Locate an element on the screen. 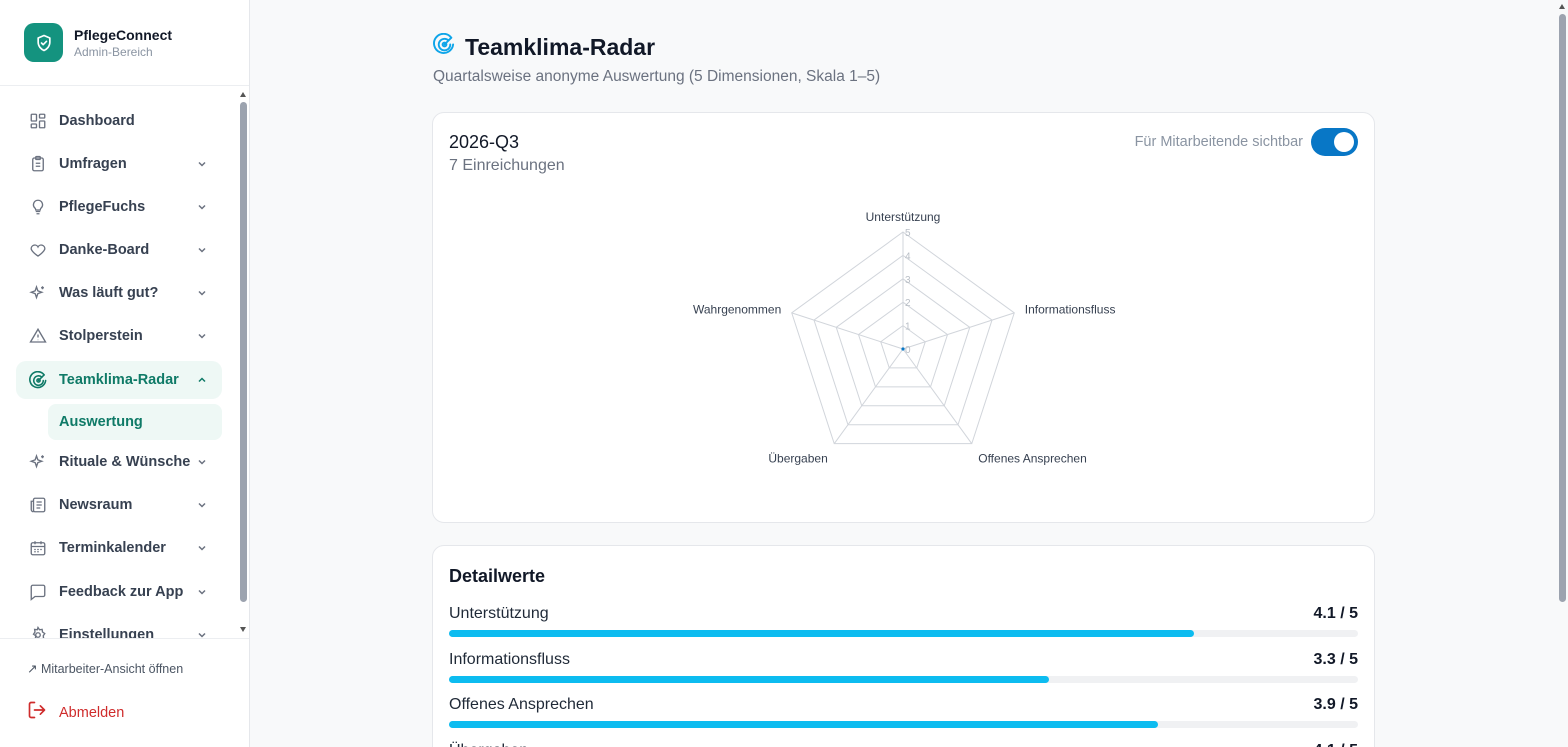 The height and width of the screenshot is (747, 1568). metric-value: 3.9 / 5 is located at coordinates (1335, 704).